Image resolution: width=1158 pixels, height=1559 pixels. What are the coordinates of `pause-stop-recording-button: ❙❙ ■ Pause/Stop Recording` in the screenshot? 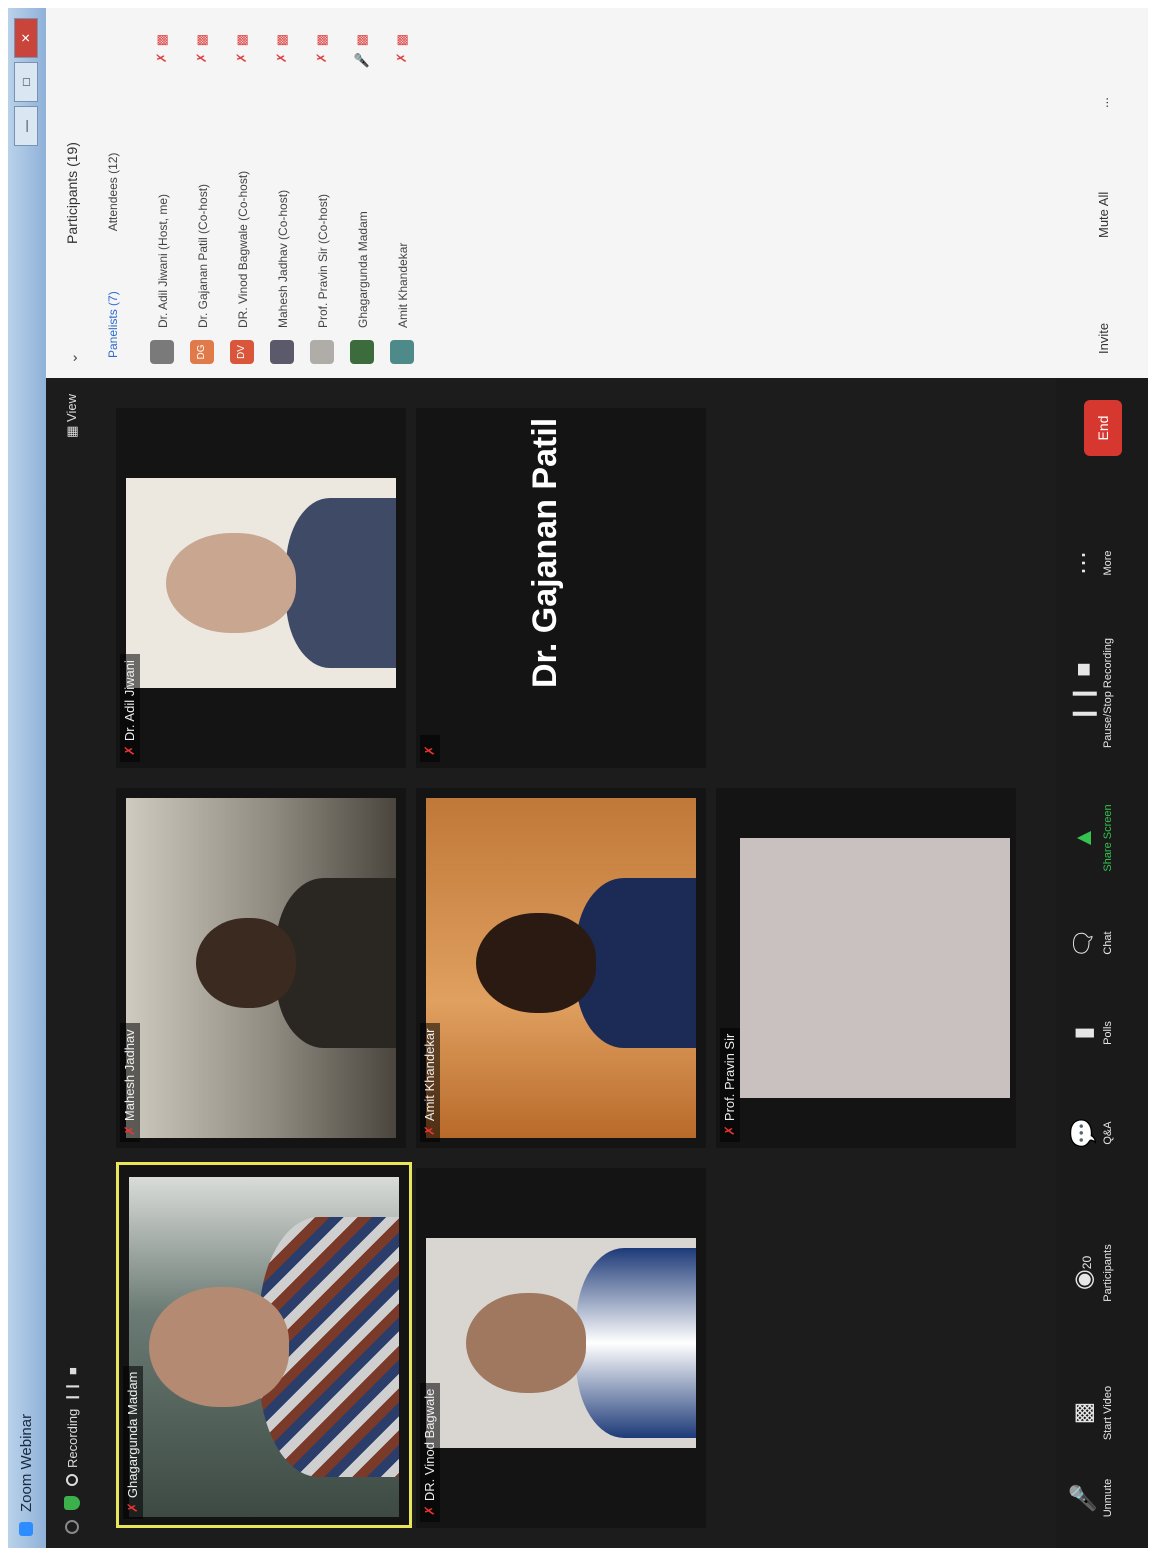 It's located at (1090, 693).